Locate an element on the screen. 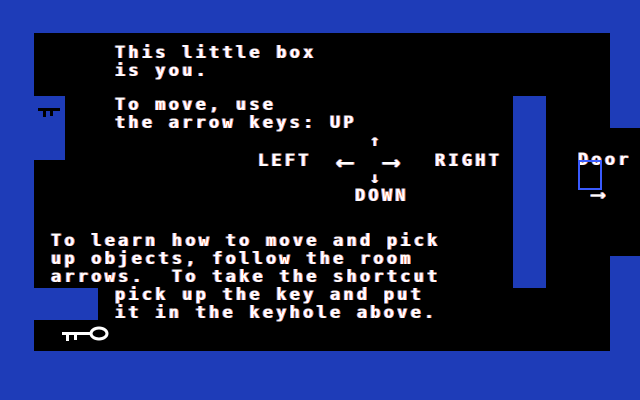 This screenshot has height=400, width=640. label-right: RIGHT is located at coordinates (469, 161).